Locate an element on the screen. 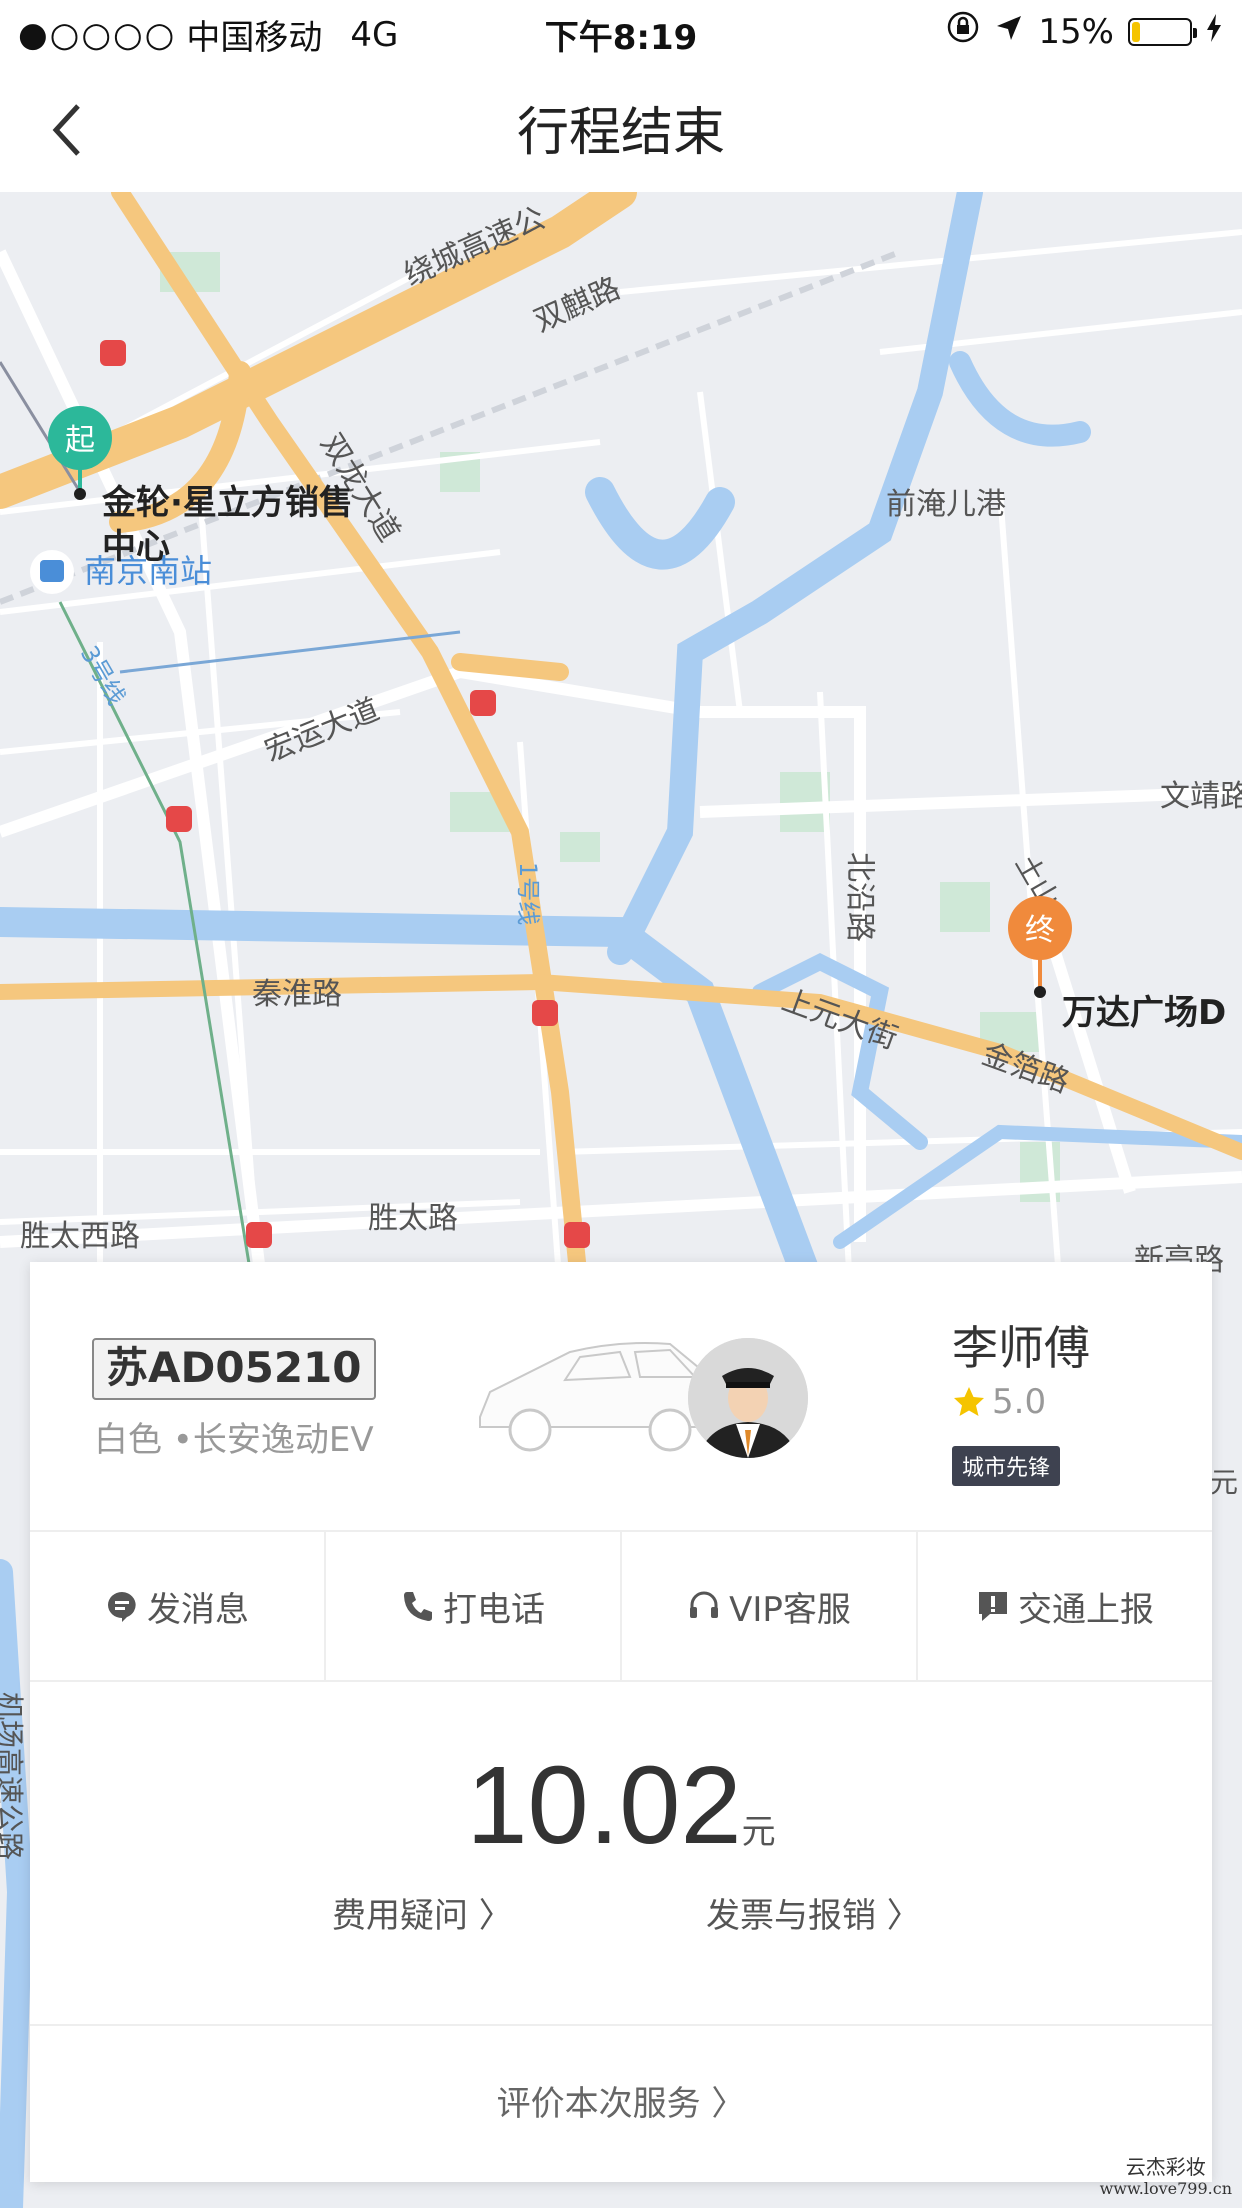  nav-bar: 行程结束 is located at coordinates (621, 127).